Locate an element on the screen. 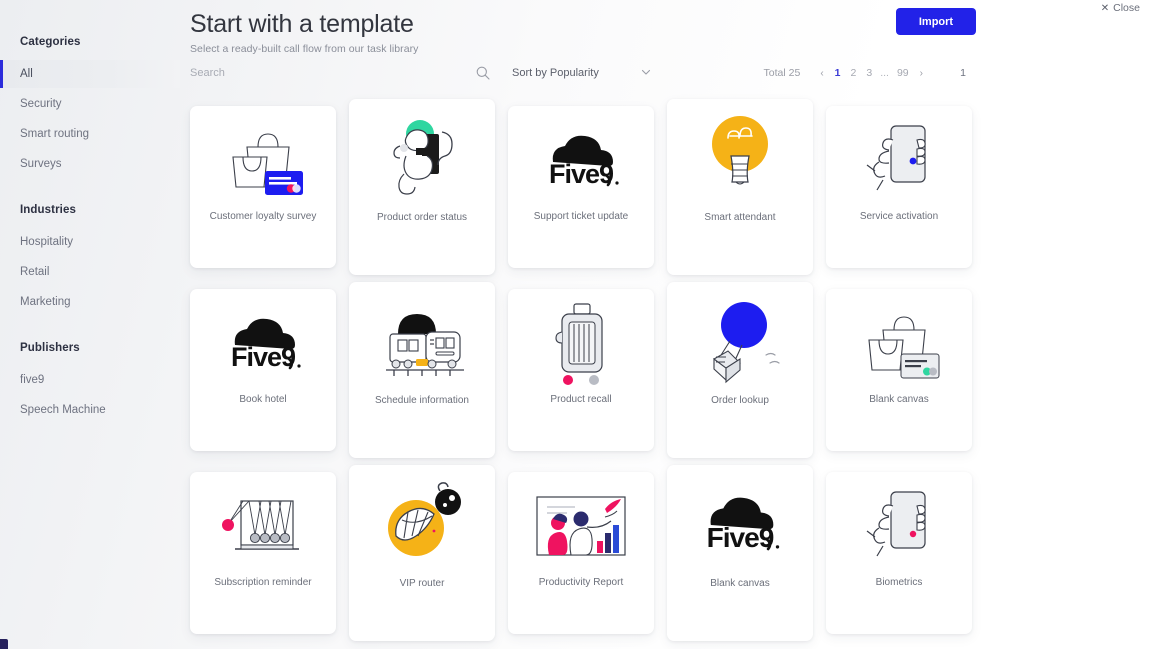 The height and width of the screenshot is (649, 1152). chevron-left-icon: ‹ is located at coordinates (821, 73).